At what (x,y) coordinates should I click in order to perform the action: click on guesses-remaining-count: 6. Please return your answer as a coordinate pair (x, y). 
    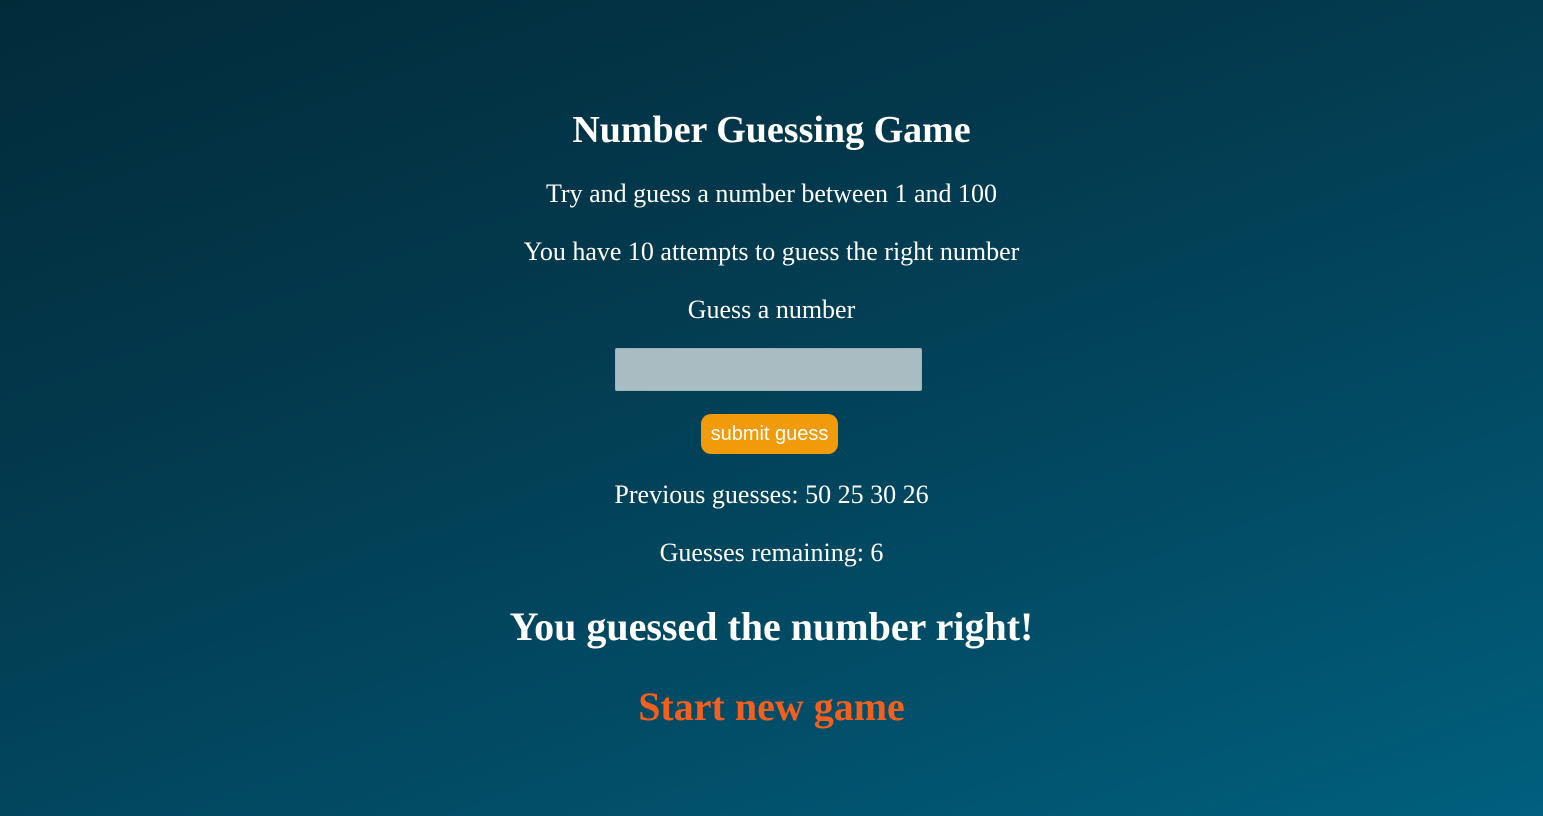
    Looking at the image, I should click on (877, 552).